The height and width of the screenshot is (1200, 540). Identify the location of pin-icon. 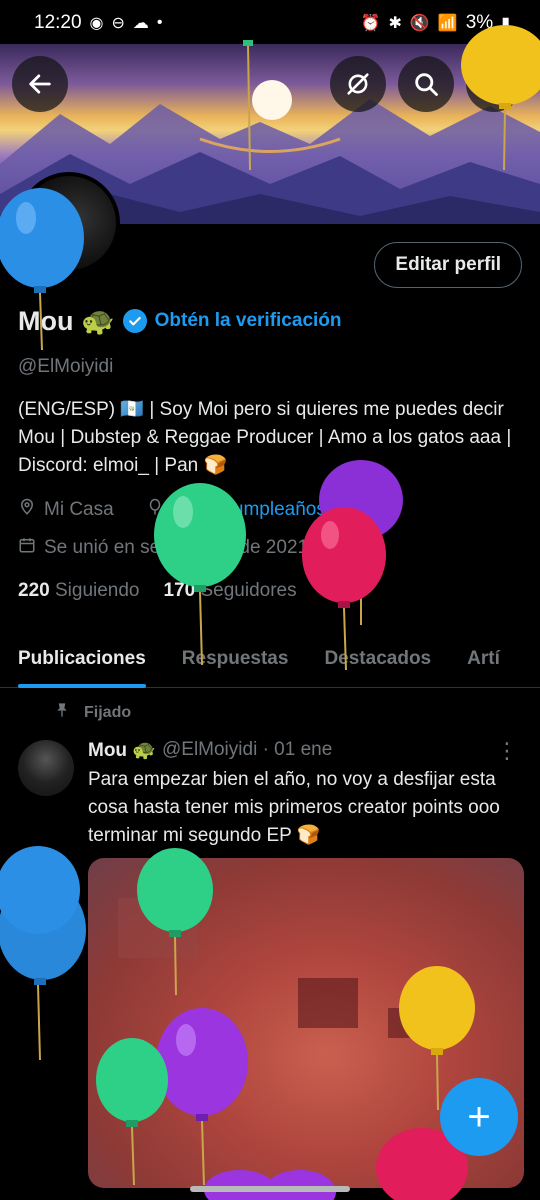
(62, 712).